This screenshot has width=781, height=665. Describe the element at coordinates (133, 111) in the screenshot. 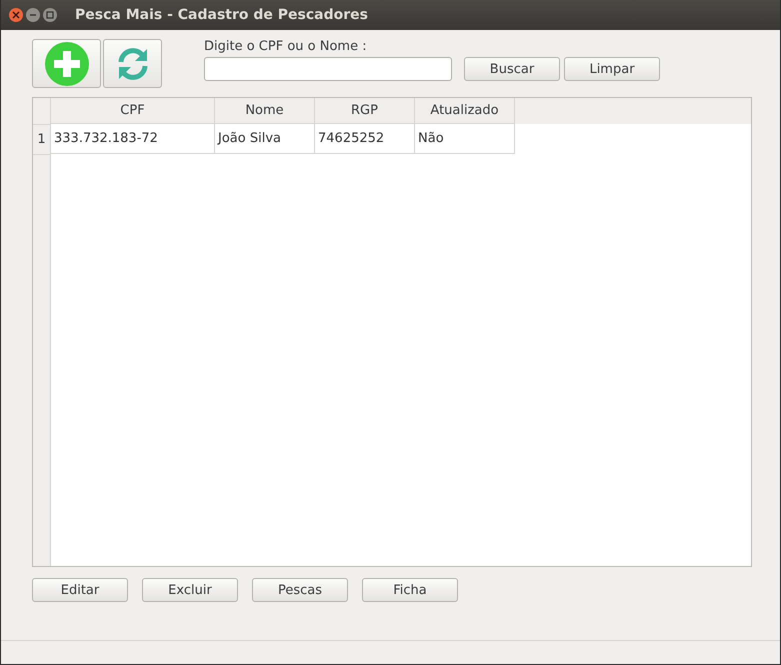

I see `column-header: CPF` at that location.